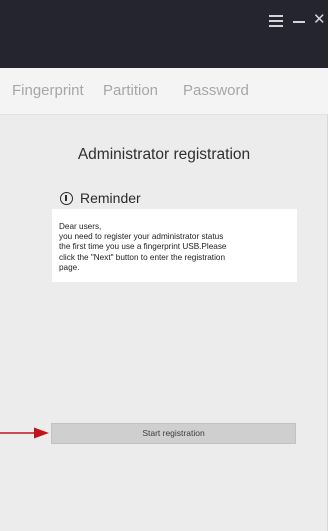 The height and width of the screenshot is (531, 329). What do you see at coordinates (80, 226) in the screenshot?
I see `notice-line: Dear users,` at bounding box center [80, 226].